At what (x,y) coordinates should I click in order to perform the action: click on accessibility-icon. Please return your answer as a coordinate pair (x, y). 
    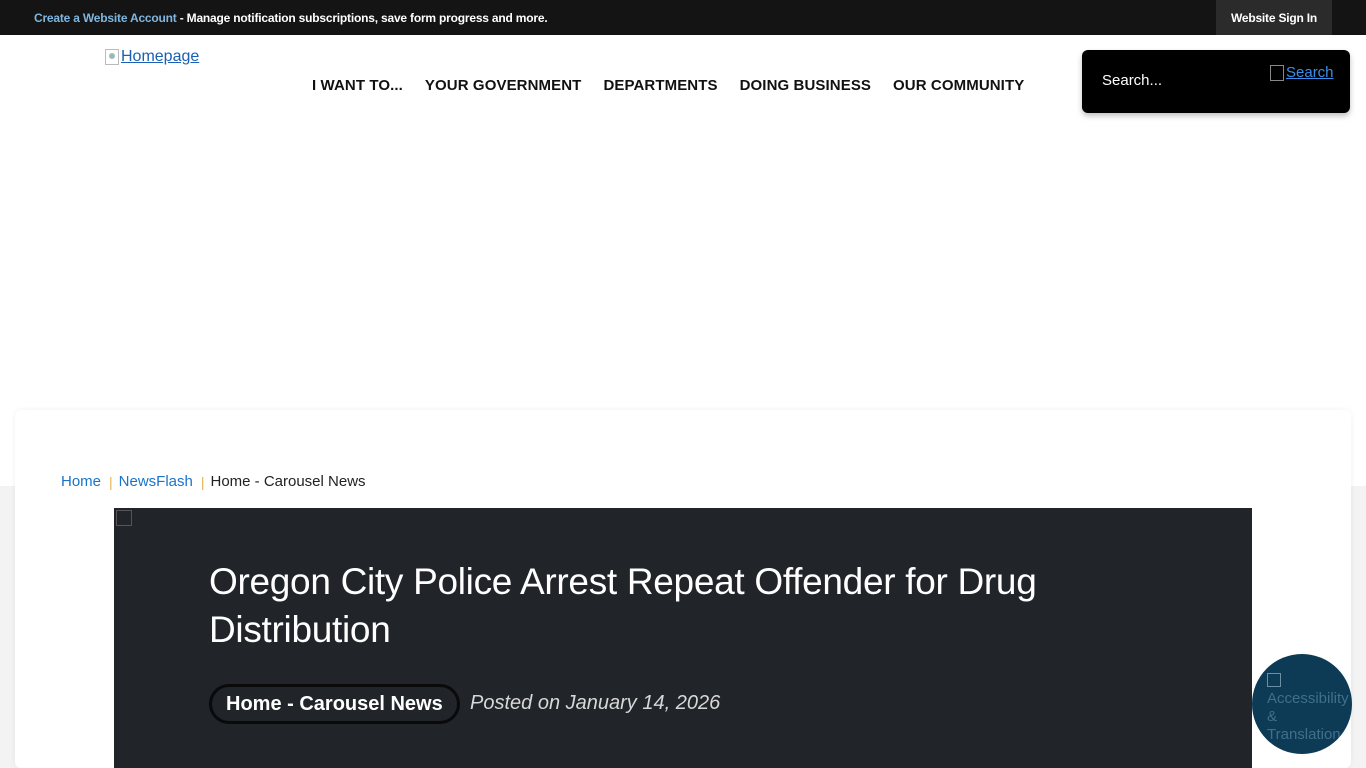
    Looking at the image, I should click on (1274, 680).